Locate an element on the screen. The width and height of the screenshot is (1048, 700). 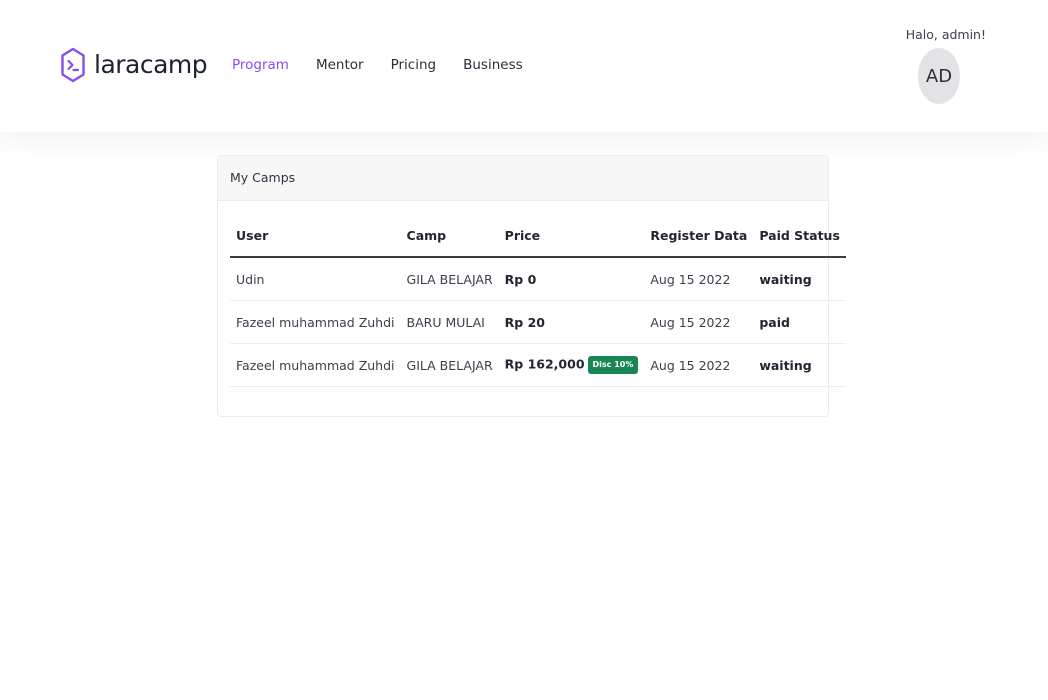
price-value: Rp 20 is located at coordinates (524, 322).